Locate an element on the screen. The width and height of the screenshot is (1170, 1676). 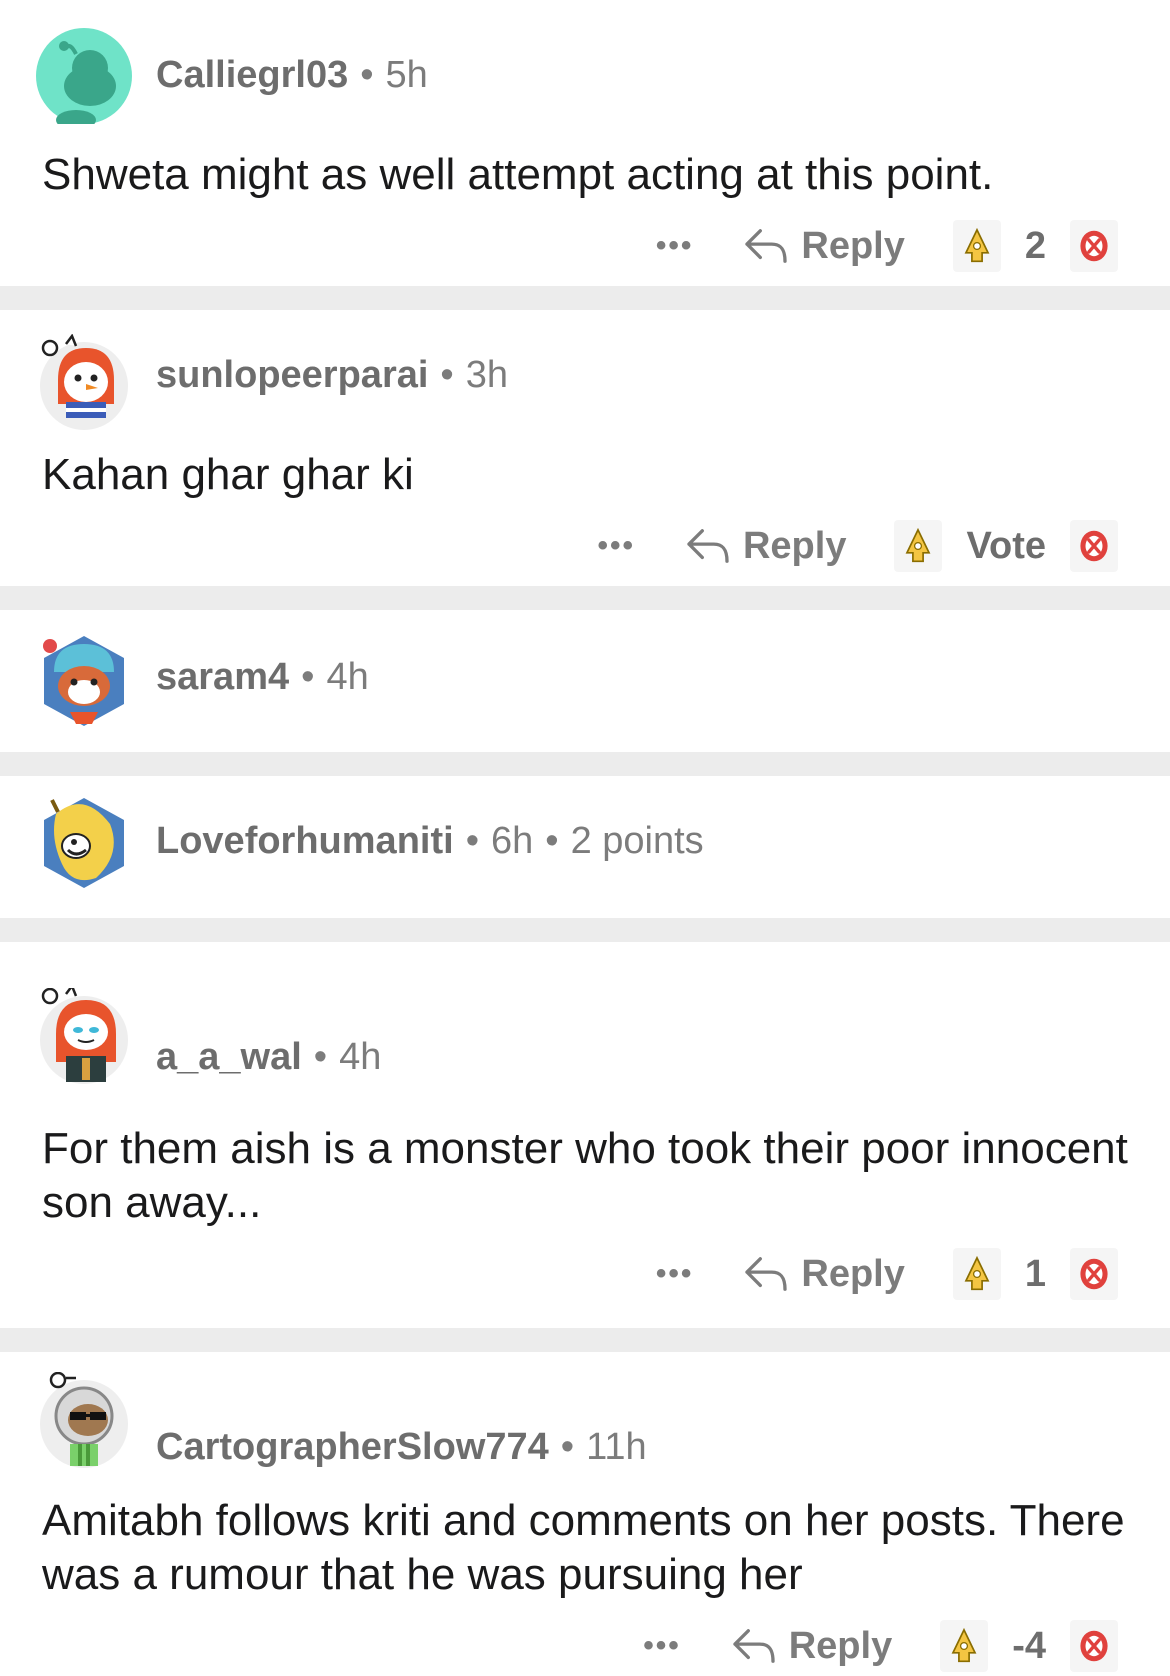
comment-actions: ••• Reply 1 is located at coordinates (887, 1274).